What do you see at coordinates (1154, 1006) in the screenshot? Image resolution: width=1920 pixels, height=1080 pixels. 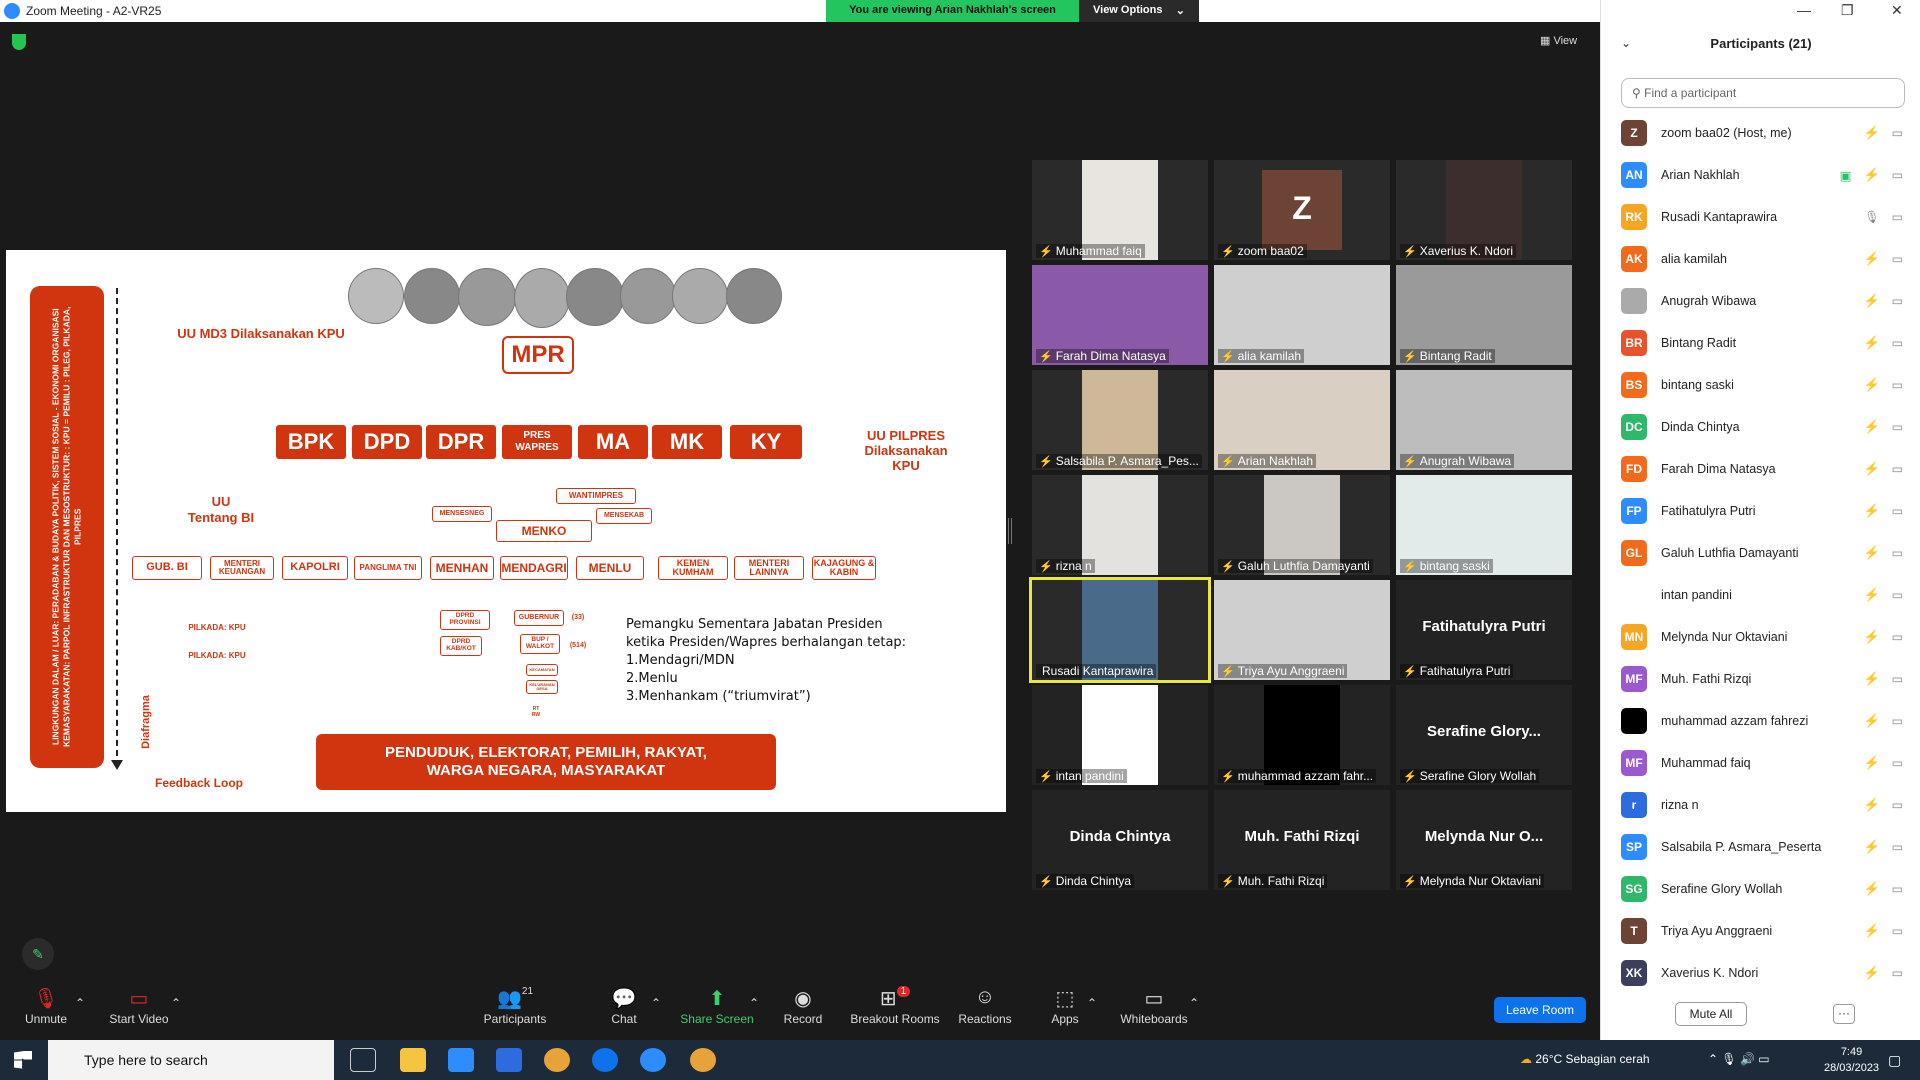 I see `whiteboards-button: ▭ Whiteboards` at bounding box center [1154, 1006].